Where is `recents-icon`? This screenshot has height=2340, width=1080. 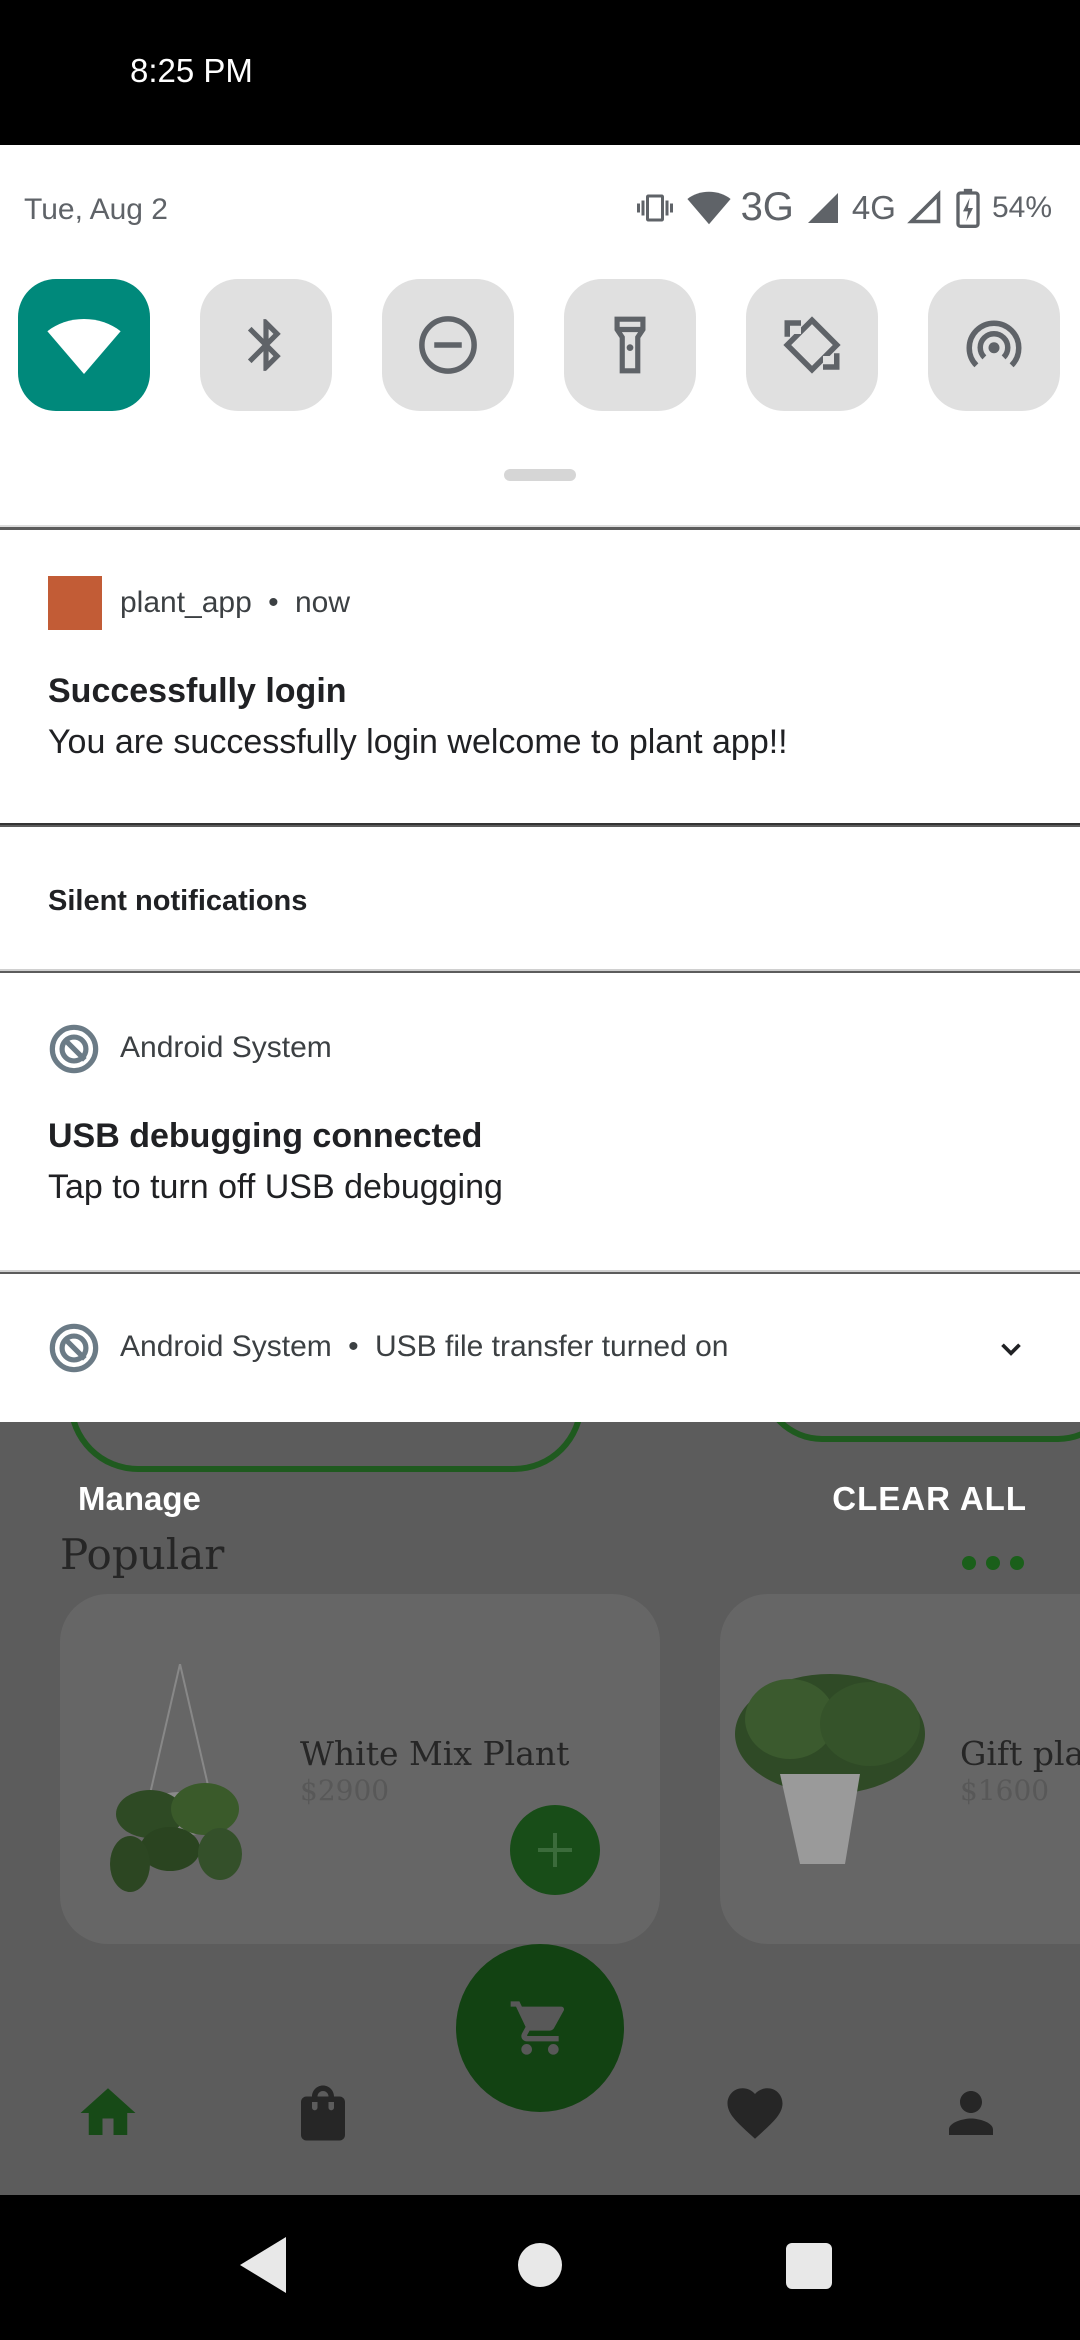 recents-icon is located at coordinates (809, 2266).